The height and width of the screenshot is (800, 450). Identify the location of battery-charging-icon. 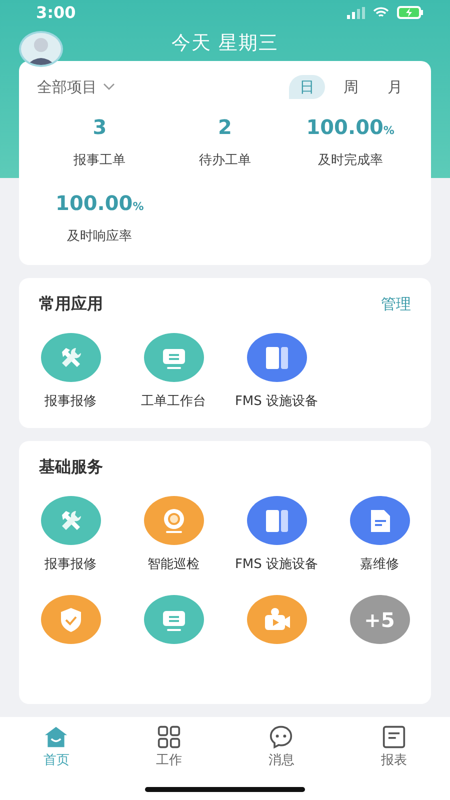
(410, 13).